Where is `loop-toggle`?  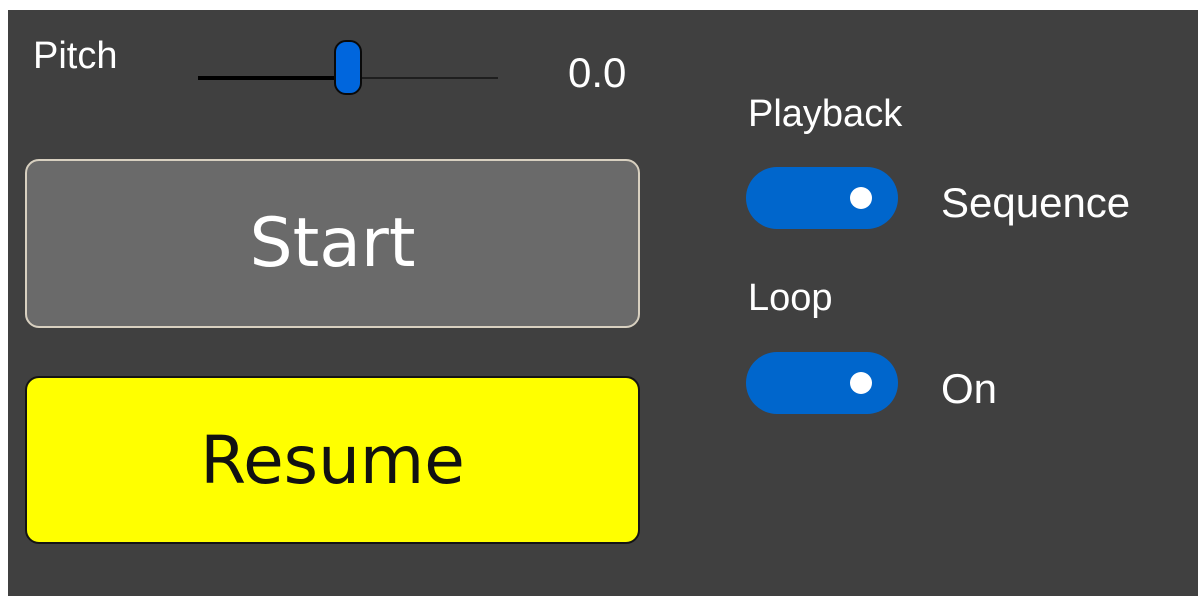
loop-toggle is located at coordinates (822, 383).